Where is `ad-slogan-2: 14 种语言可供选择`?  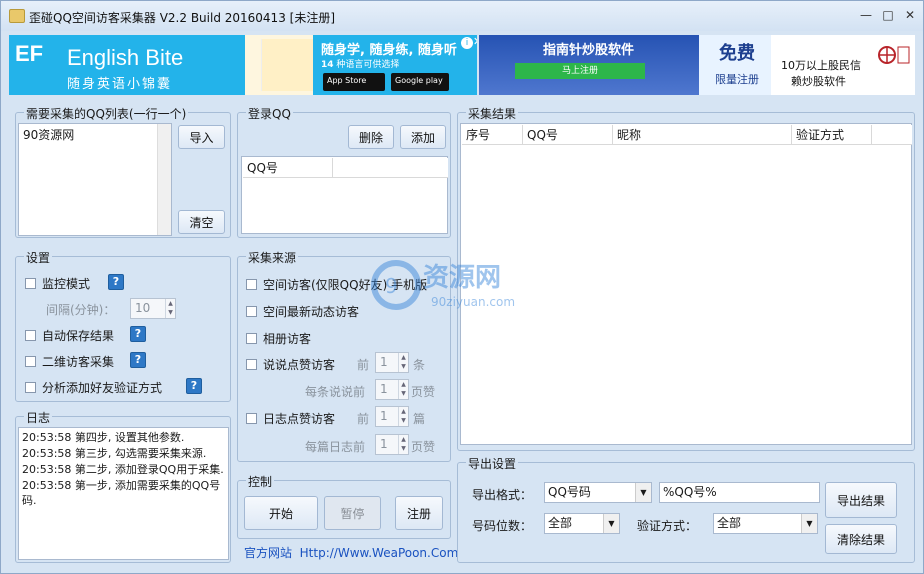 ad-slogan-2: 14 种语言可供选择 is located at coordinates (360, 63).